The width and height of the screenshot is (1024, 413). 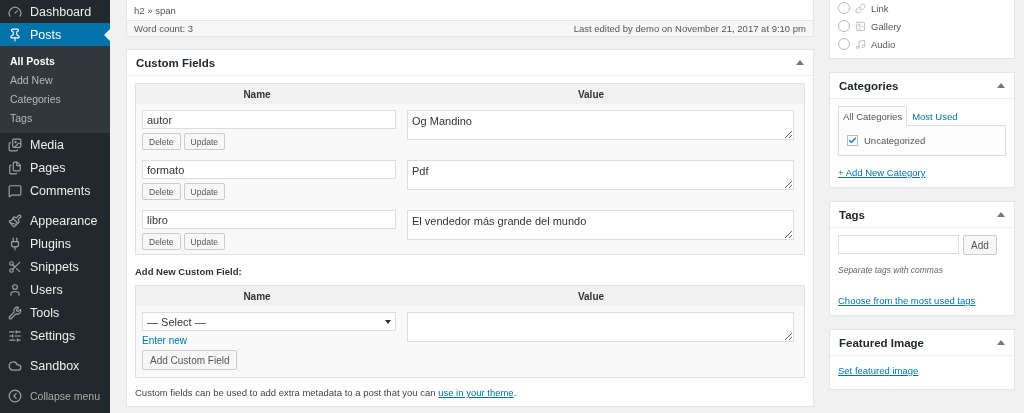 I want to click on category-tab: Most Used, so click(x=935, y=116).